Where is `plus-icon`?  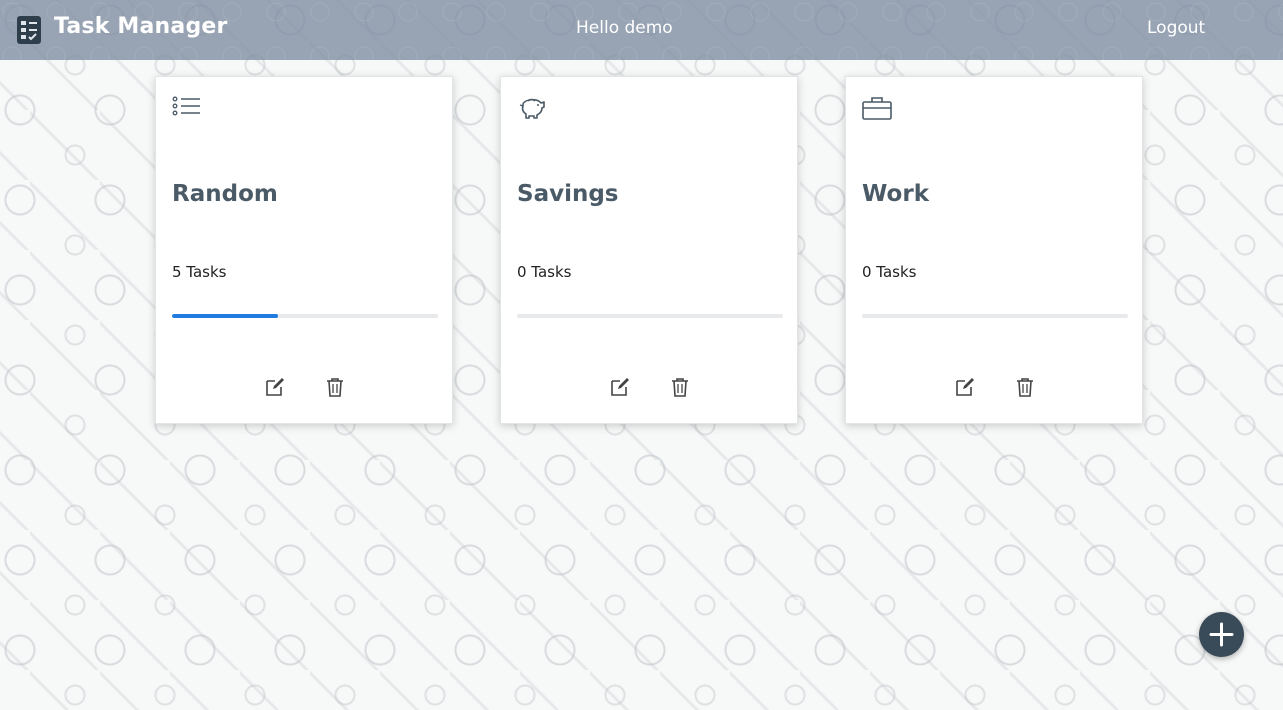
plus-icon is located at coordinates (1221, 634).